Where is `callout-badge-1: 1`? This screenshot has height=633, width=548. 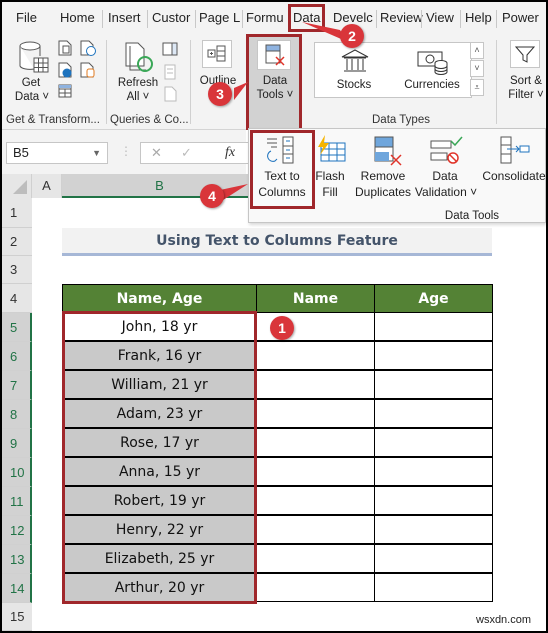
callout-badge-1: 1 is located at coordinates (282, 328).